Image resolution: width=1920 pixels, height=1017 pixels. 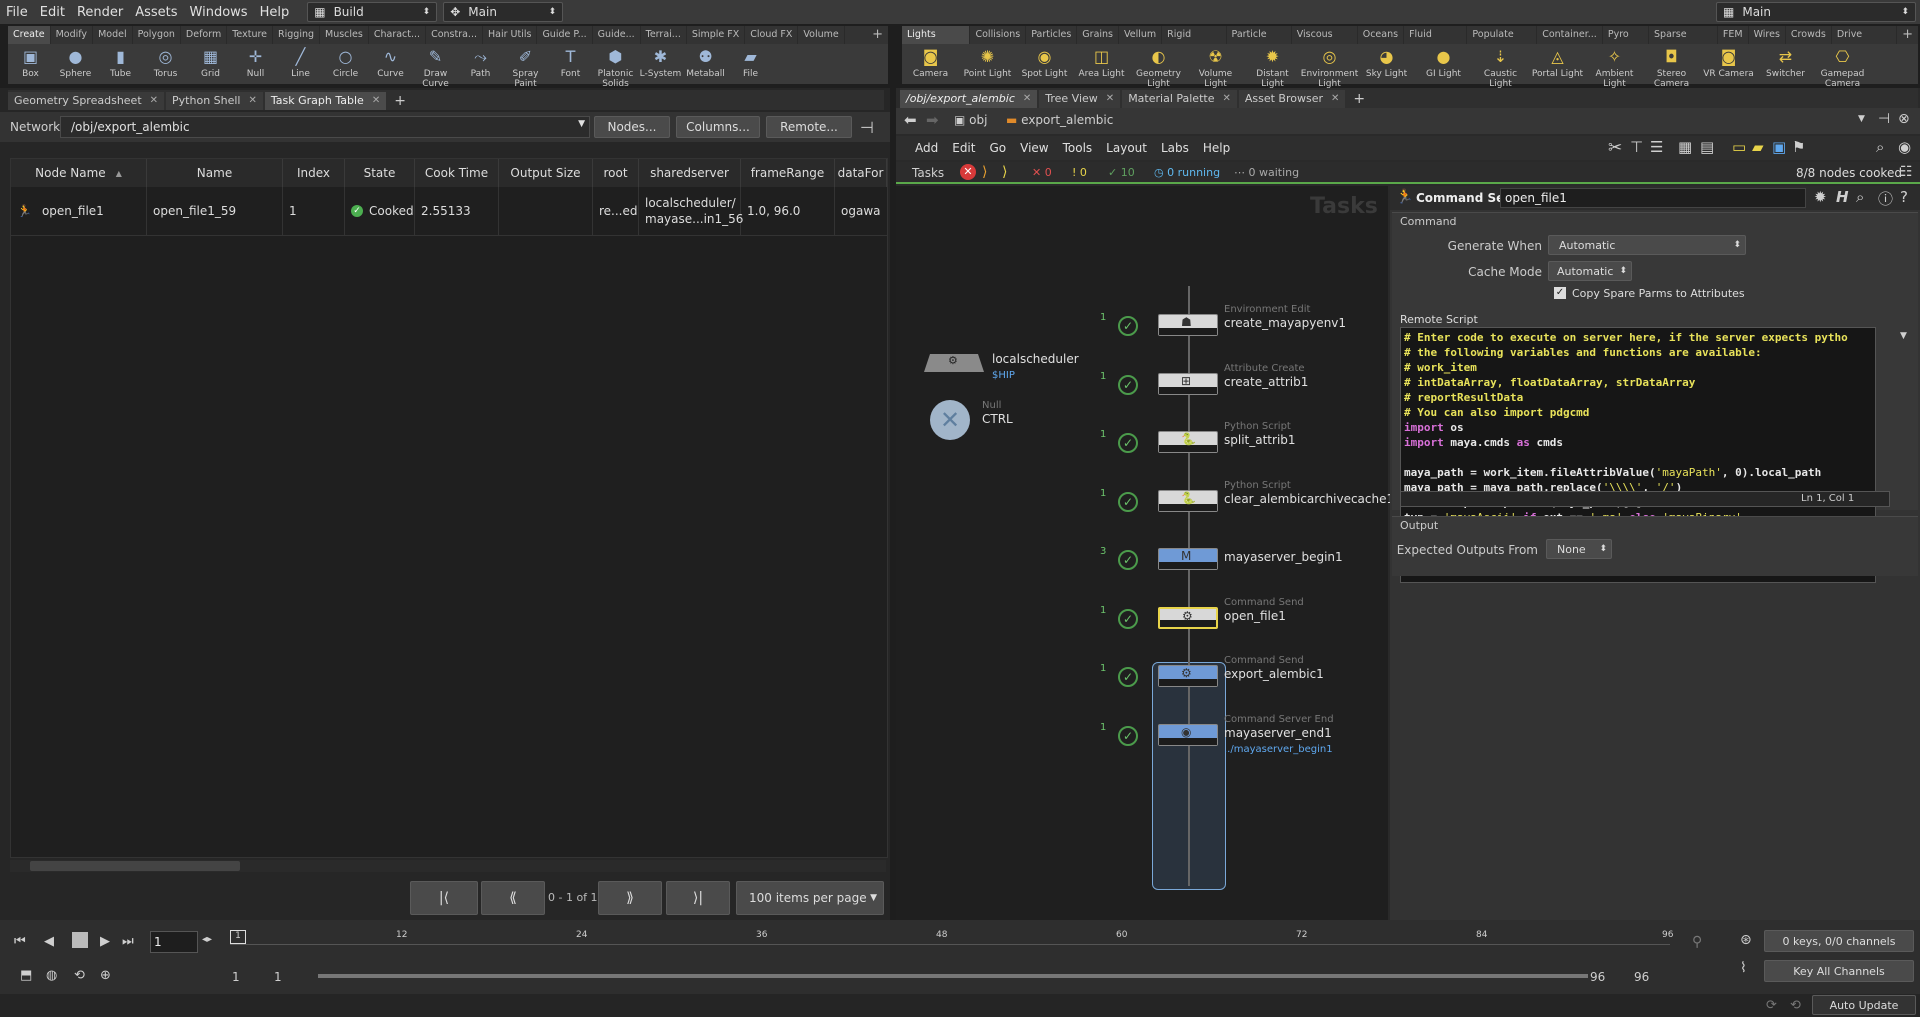 I want to click on shelf-tab-hair-utils: Hair Utils, so click(x=510, y=35).